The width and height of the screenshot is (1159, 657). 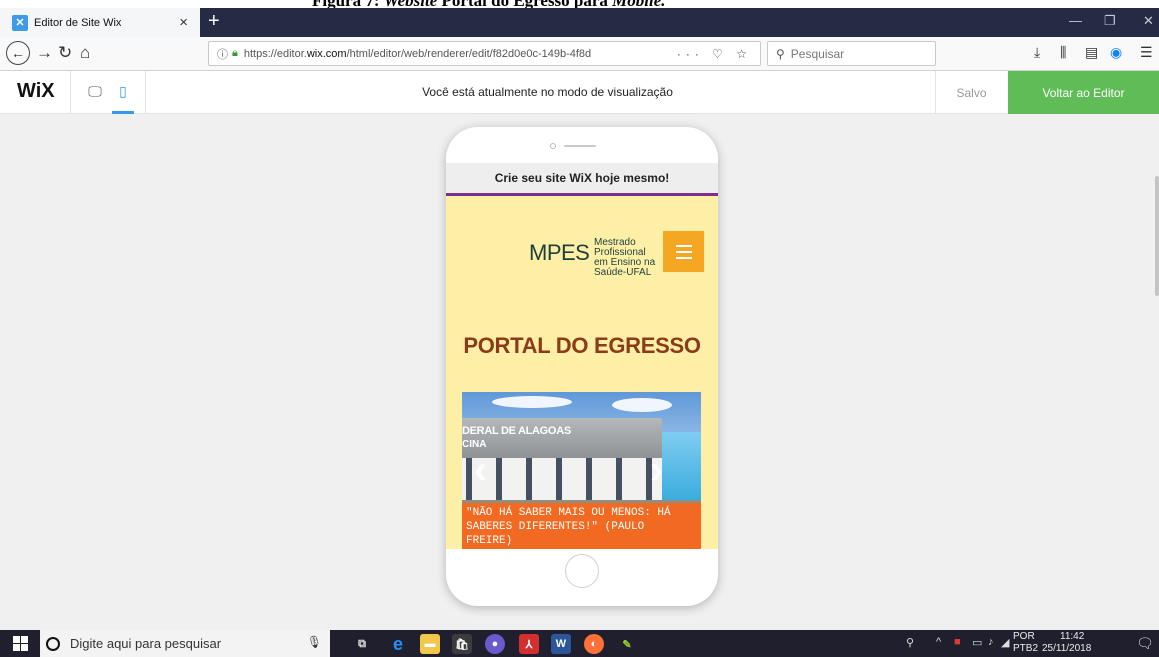 I want to click on reload-icon: ↻, so click(x=65, y=53).